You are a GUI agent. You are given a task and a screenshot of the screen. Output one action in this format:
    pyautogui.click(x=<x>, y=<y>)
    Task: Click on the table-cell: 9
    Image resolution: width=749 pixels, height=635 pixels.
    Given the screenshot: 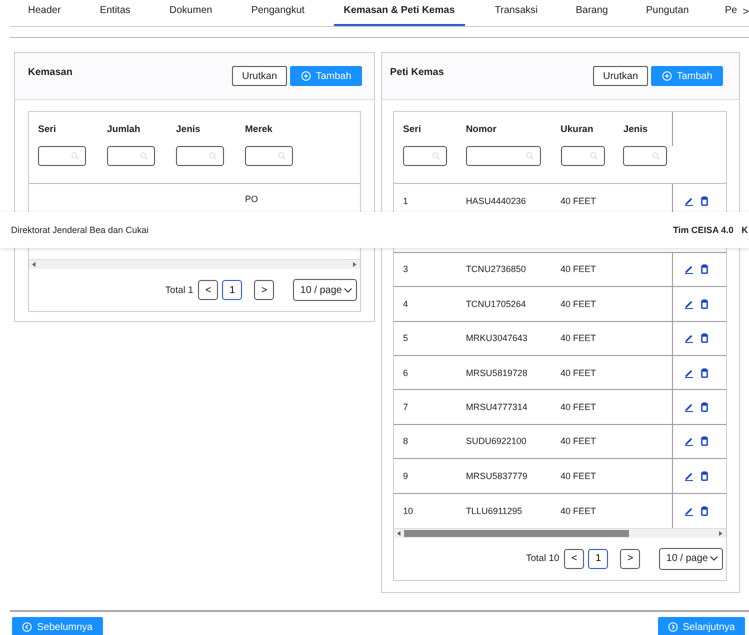 What is the action you would take?
    pyautogui.click(x=405, y=475)
    